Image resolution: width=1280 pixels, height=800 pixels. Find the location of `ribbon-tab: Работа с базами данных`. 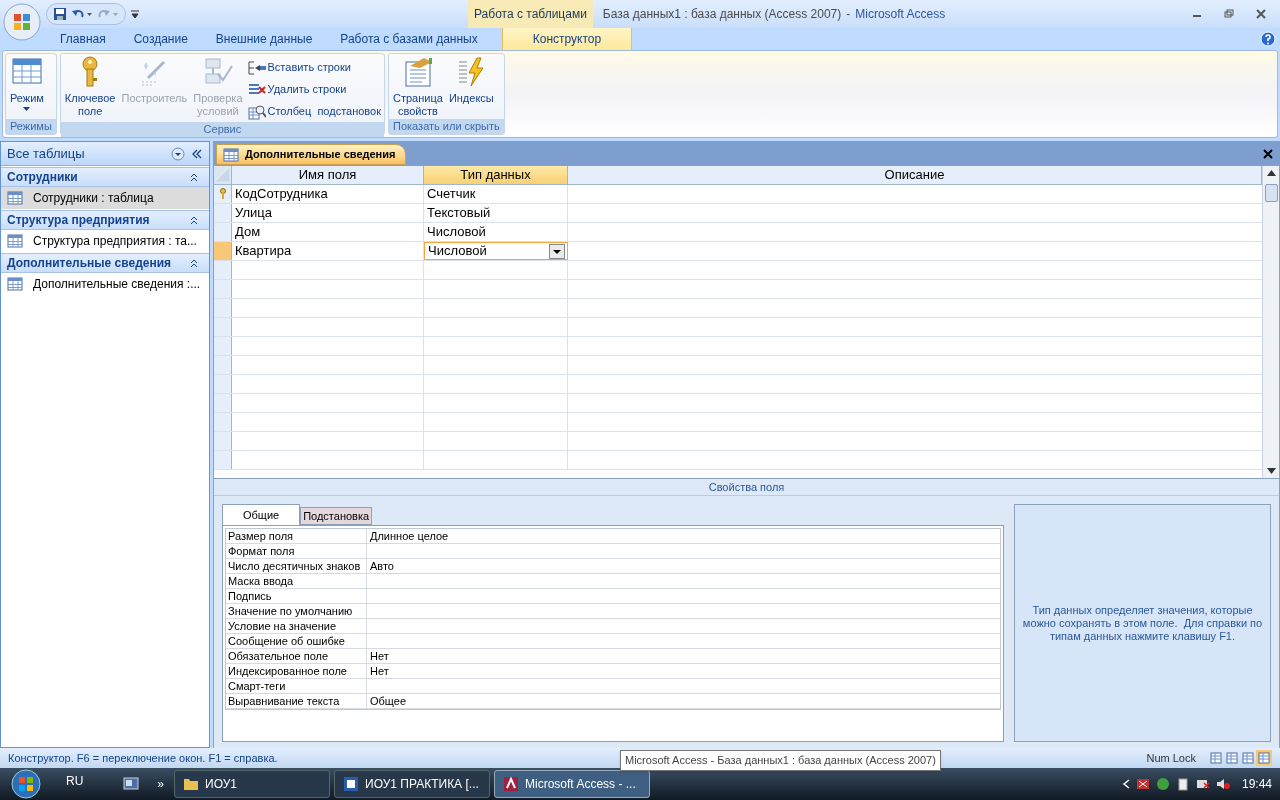

ribbon-tab: Работа с базами данных is located at coordinates (409, 39).